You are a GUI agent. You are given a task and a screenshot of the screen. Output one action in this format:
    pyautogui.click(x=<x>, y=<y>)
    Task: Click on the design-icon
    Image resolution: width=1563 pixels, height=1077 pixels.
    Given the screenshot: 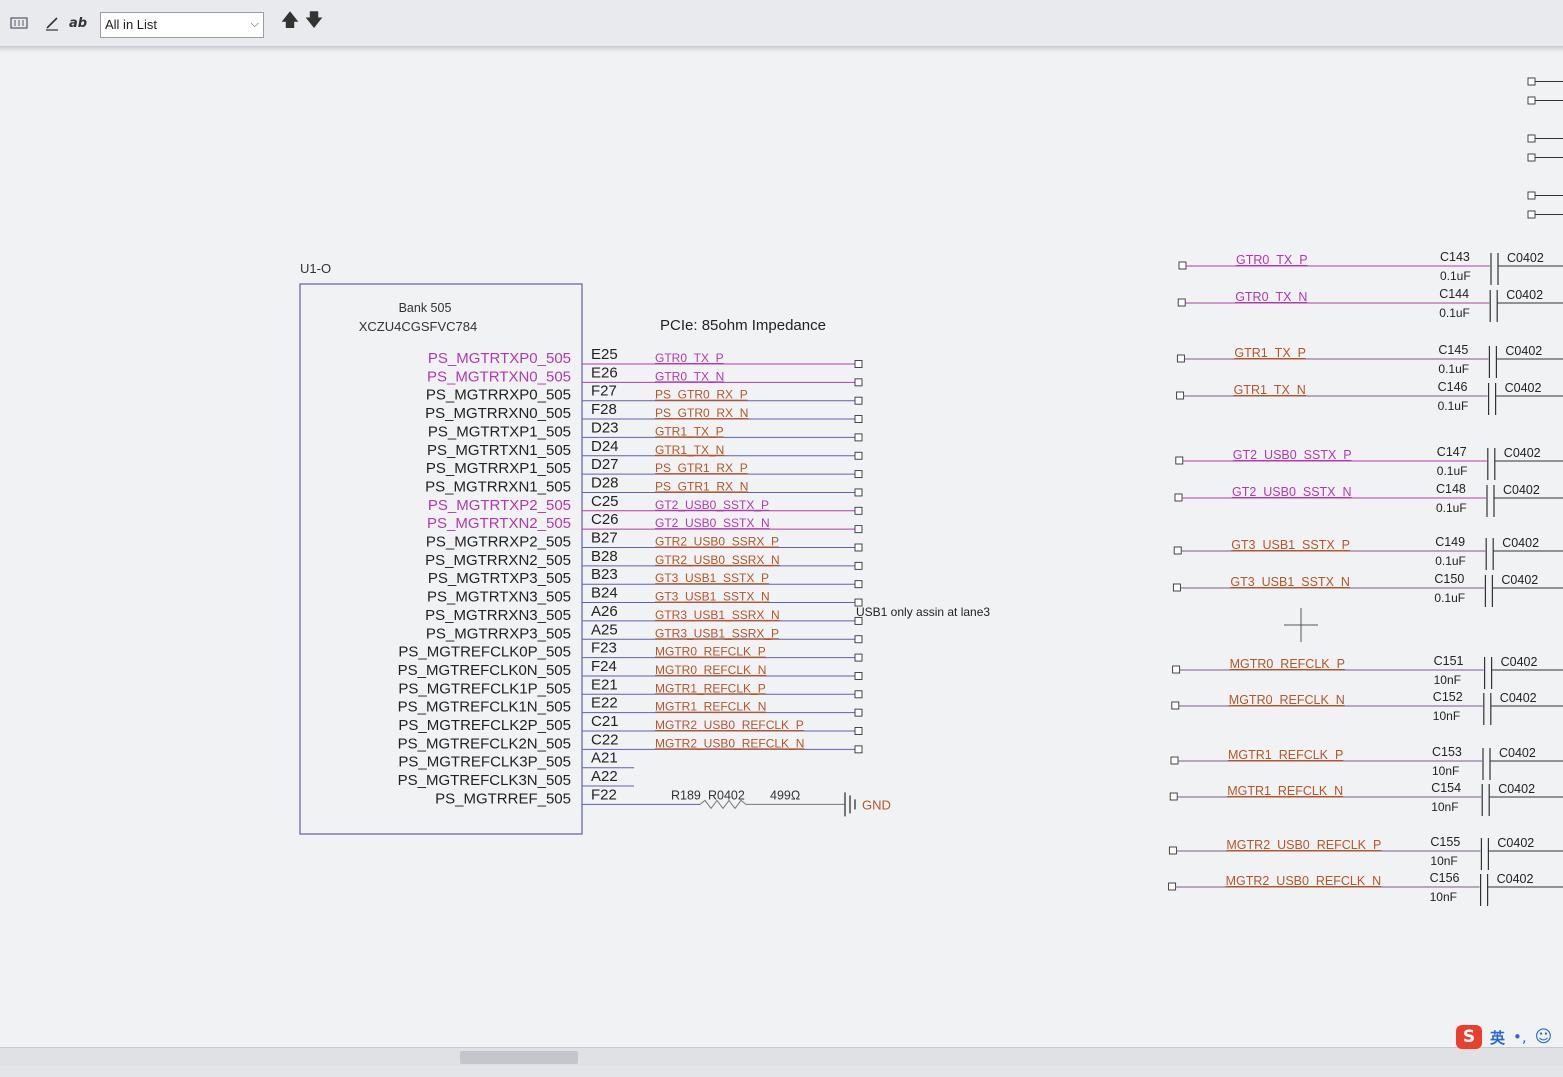 What is the action you would take?
    pyautogui.click(x=19, y=23)
    